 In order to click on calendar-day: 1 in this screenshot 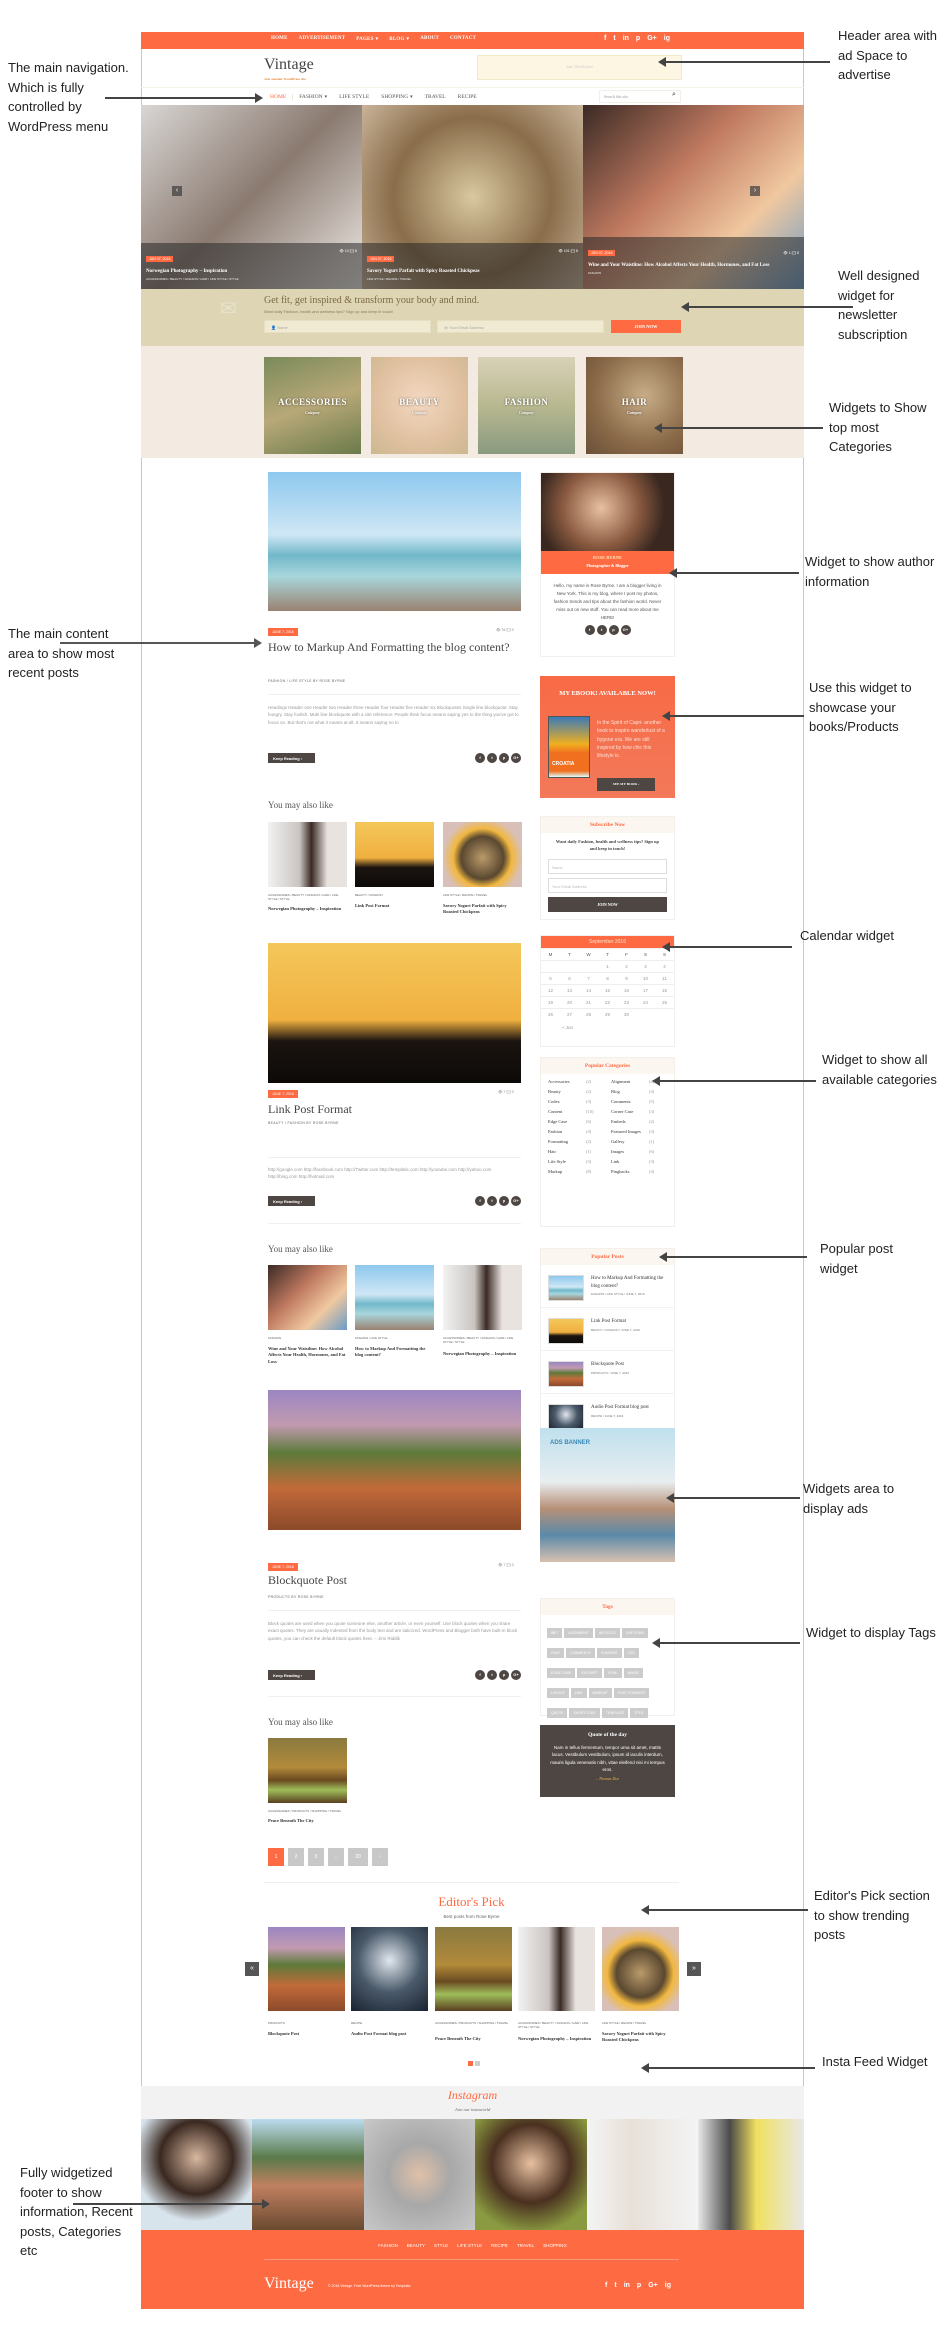, I will do `click(607, 966)`.